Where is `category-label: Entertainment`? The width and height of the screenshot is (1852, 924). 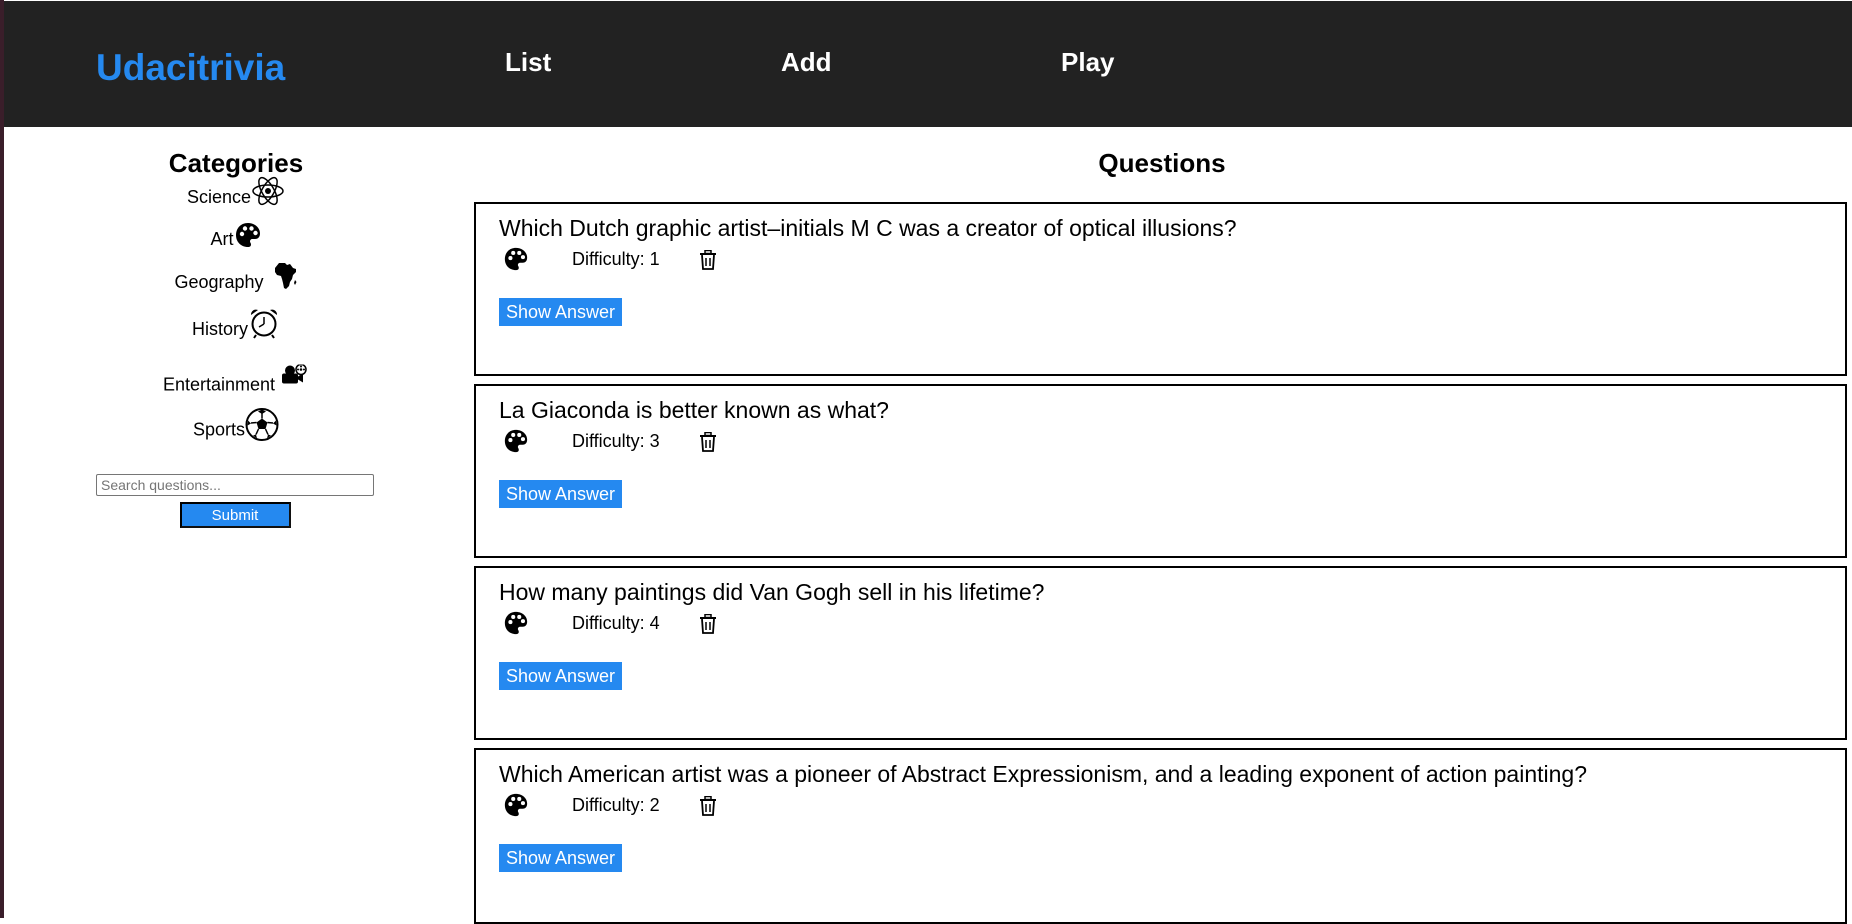 category-label: Entertainment is located at coordinates (219, 384).